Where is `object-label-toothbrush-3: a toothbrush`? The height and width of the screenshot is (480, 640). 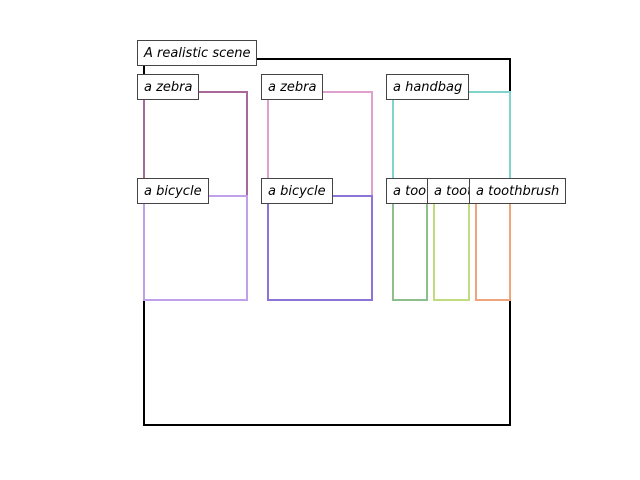
object-label-toothbrush-3: a toothbrush is located at coordinates (518, 191).